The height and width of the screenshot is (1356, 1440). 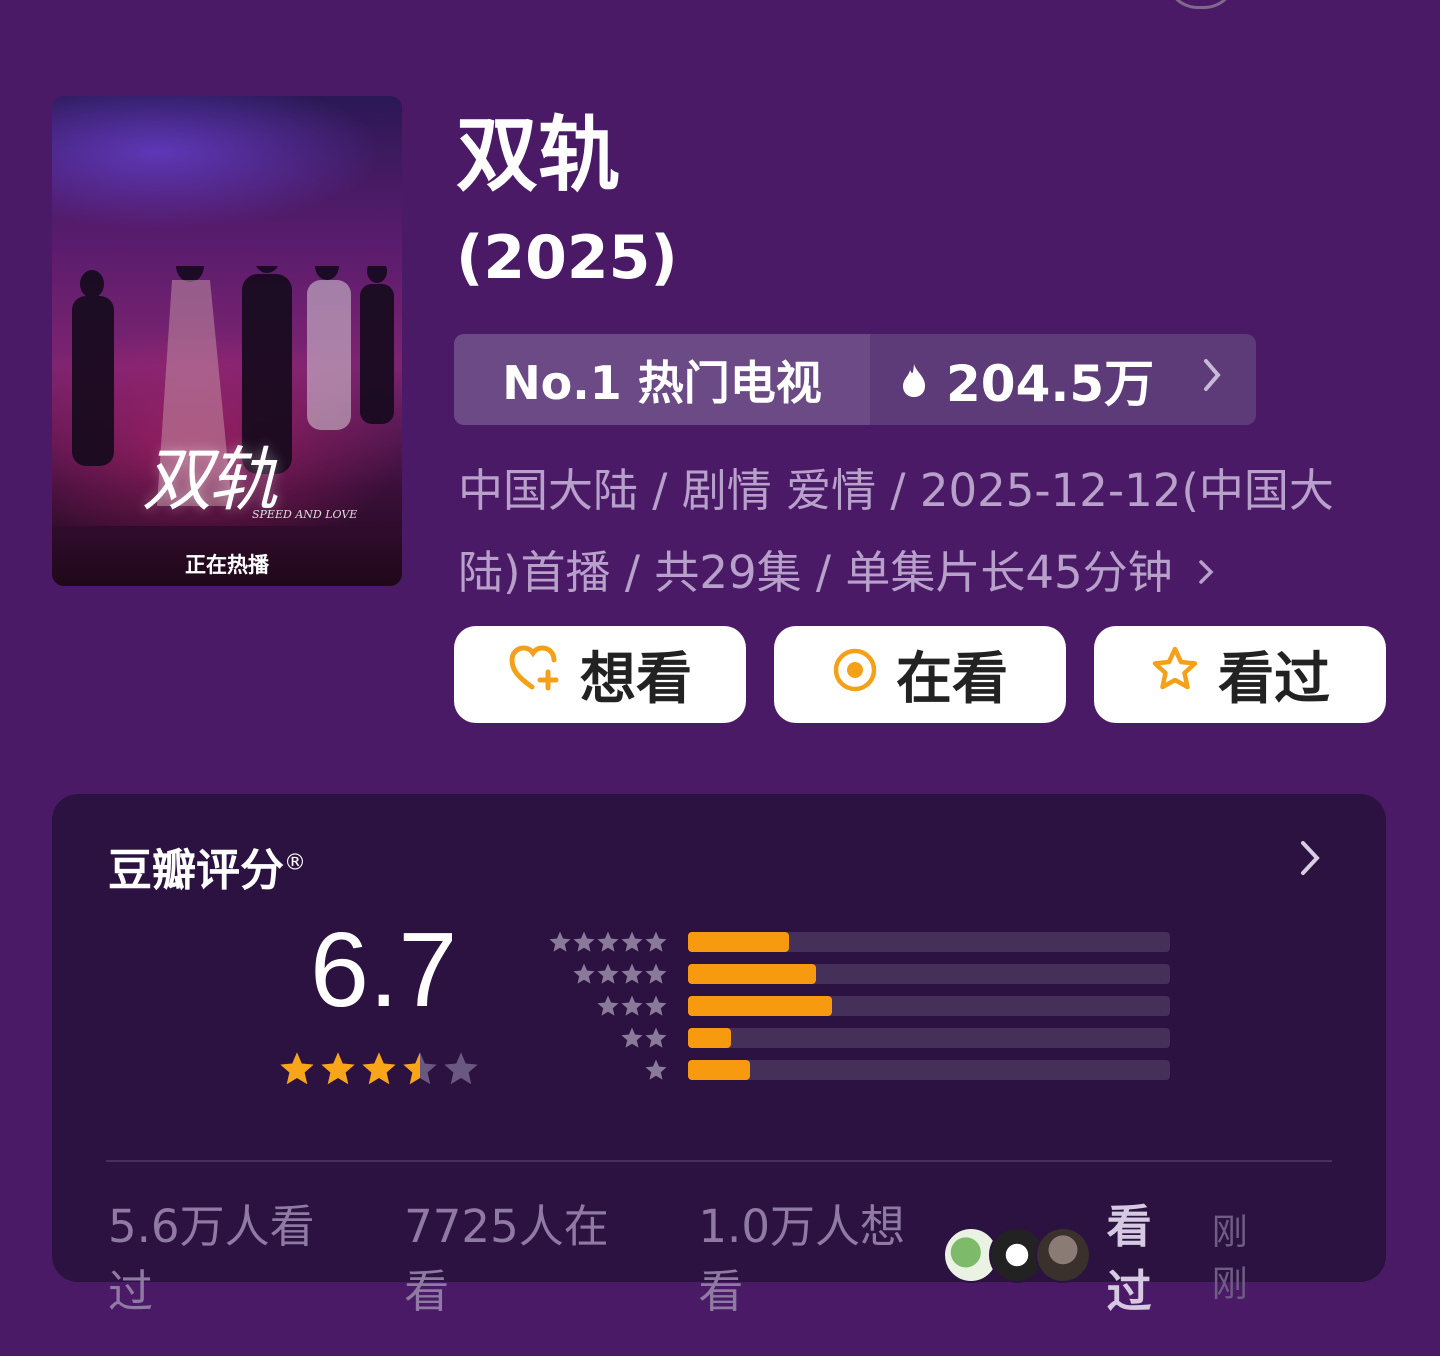 I want to click on poster-image: 双轨 SPEED AND LOVE 正在热播, so click(x=227, y=341).